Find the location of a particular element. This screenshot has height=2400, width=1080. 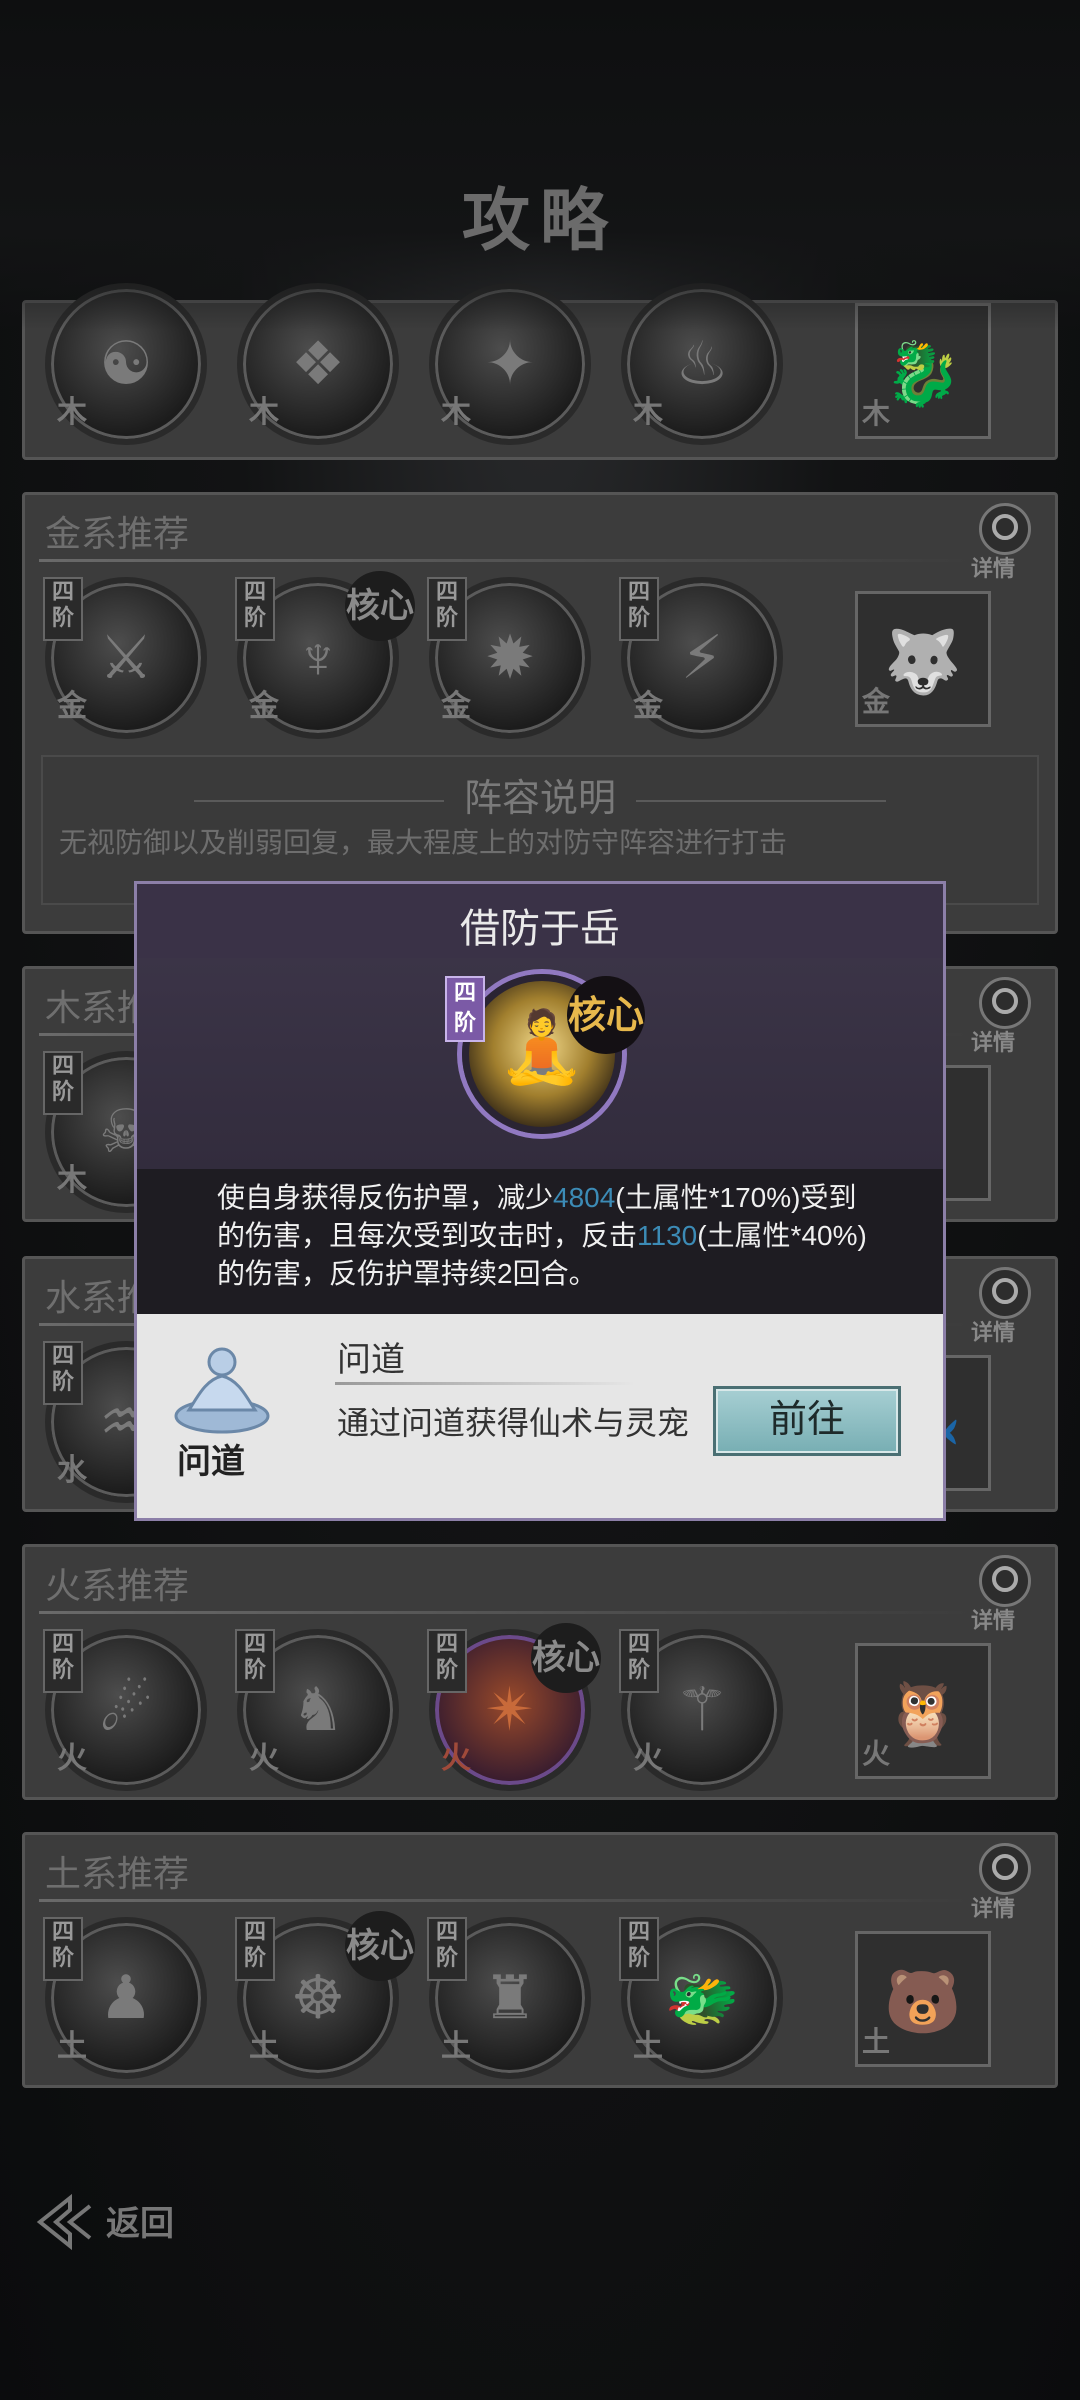

skill-icon: ✹ 四阶金 is located at coordinates (509, 658).